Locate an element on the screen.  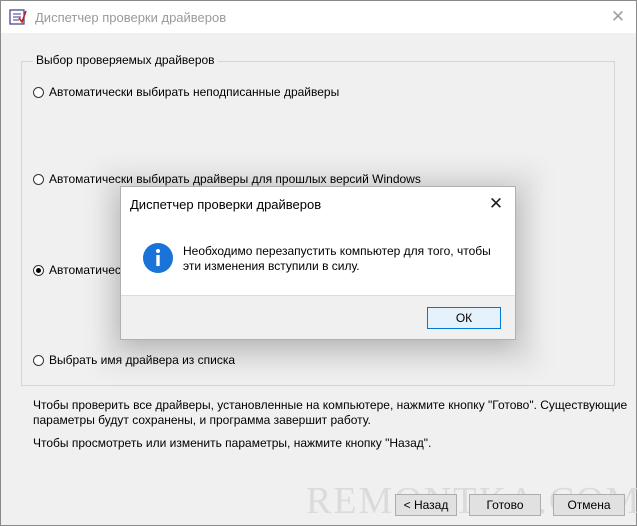
dialog-title: Диспетчер проверки драйверов is located at coordinates (226, 204).